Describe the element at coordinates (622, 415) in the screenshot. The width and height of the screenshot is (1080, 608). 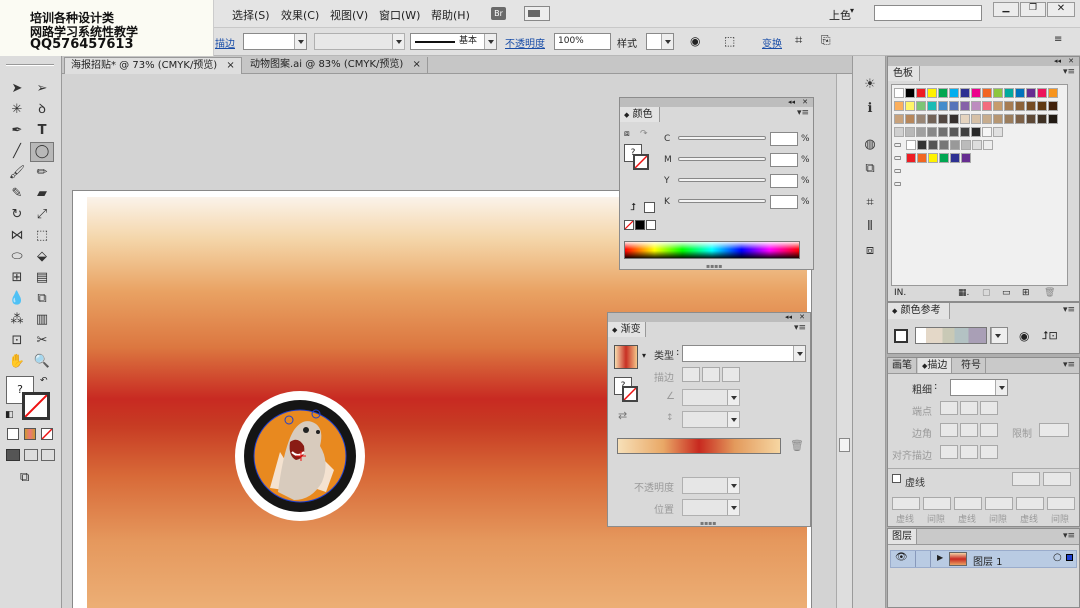
I see `reverse-gradient-icon: ⇄` at that location.